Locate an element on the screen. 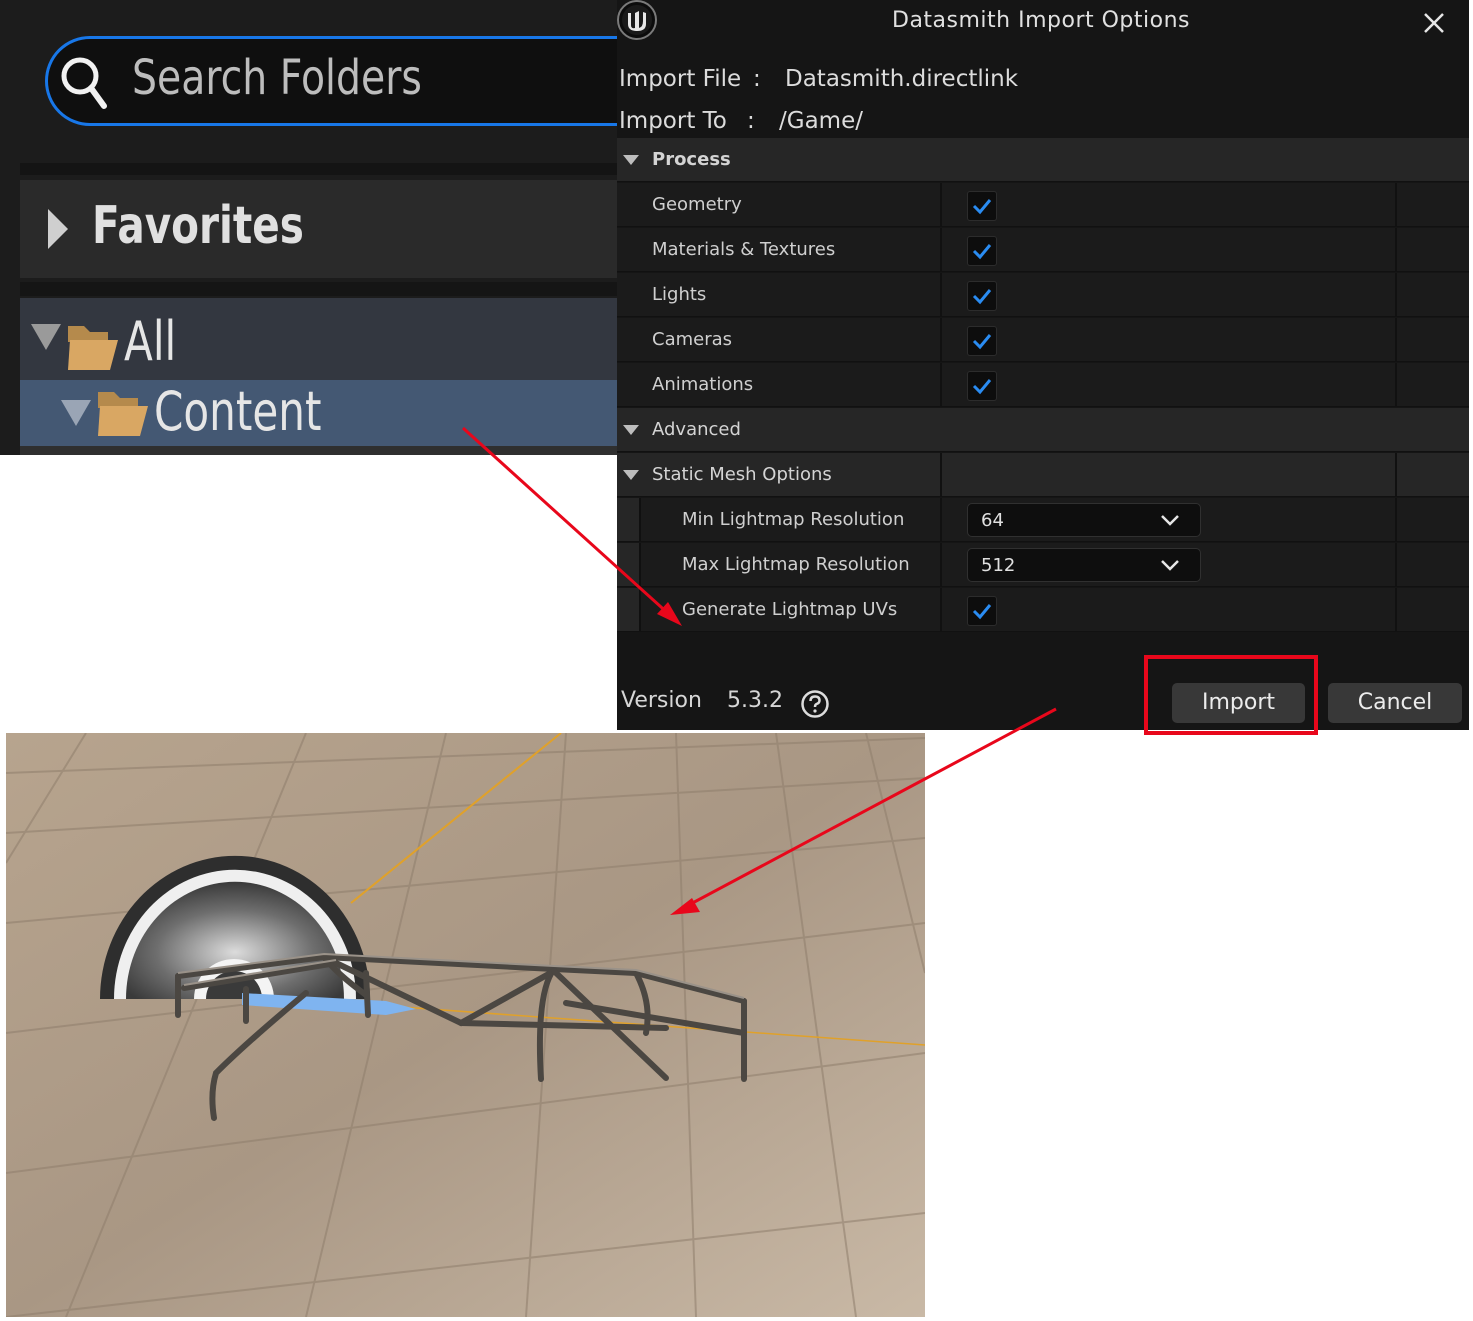 This screenshot has width=1473, height=1321. geometry-checkbox is located at coordinates (982, 206).